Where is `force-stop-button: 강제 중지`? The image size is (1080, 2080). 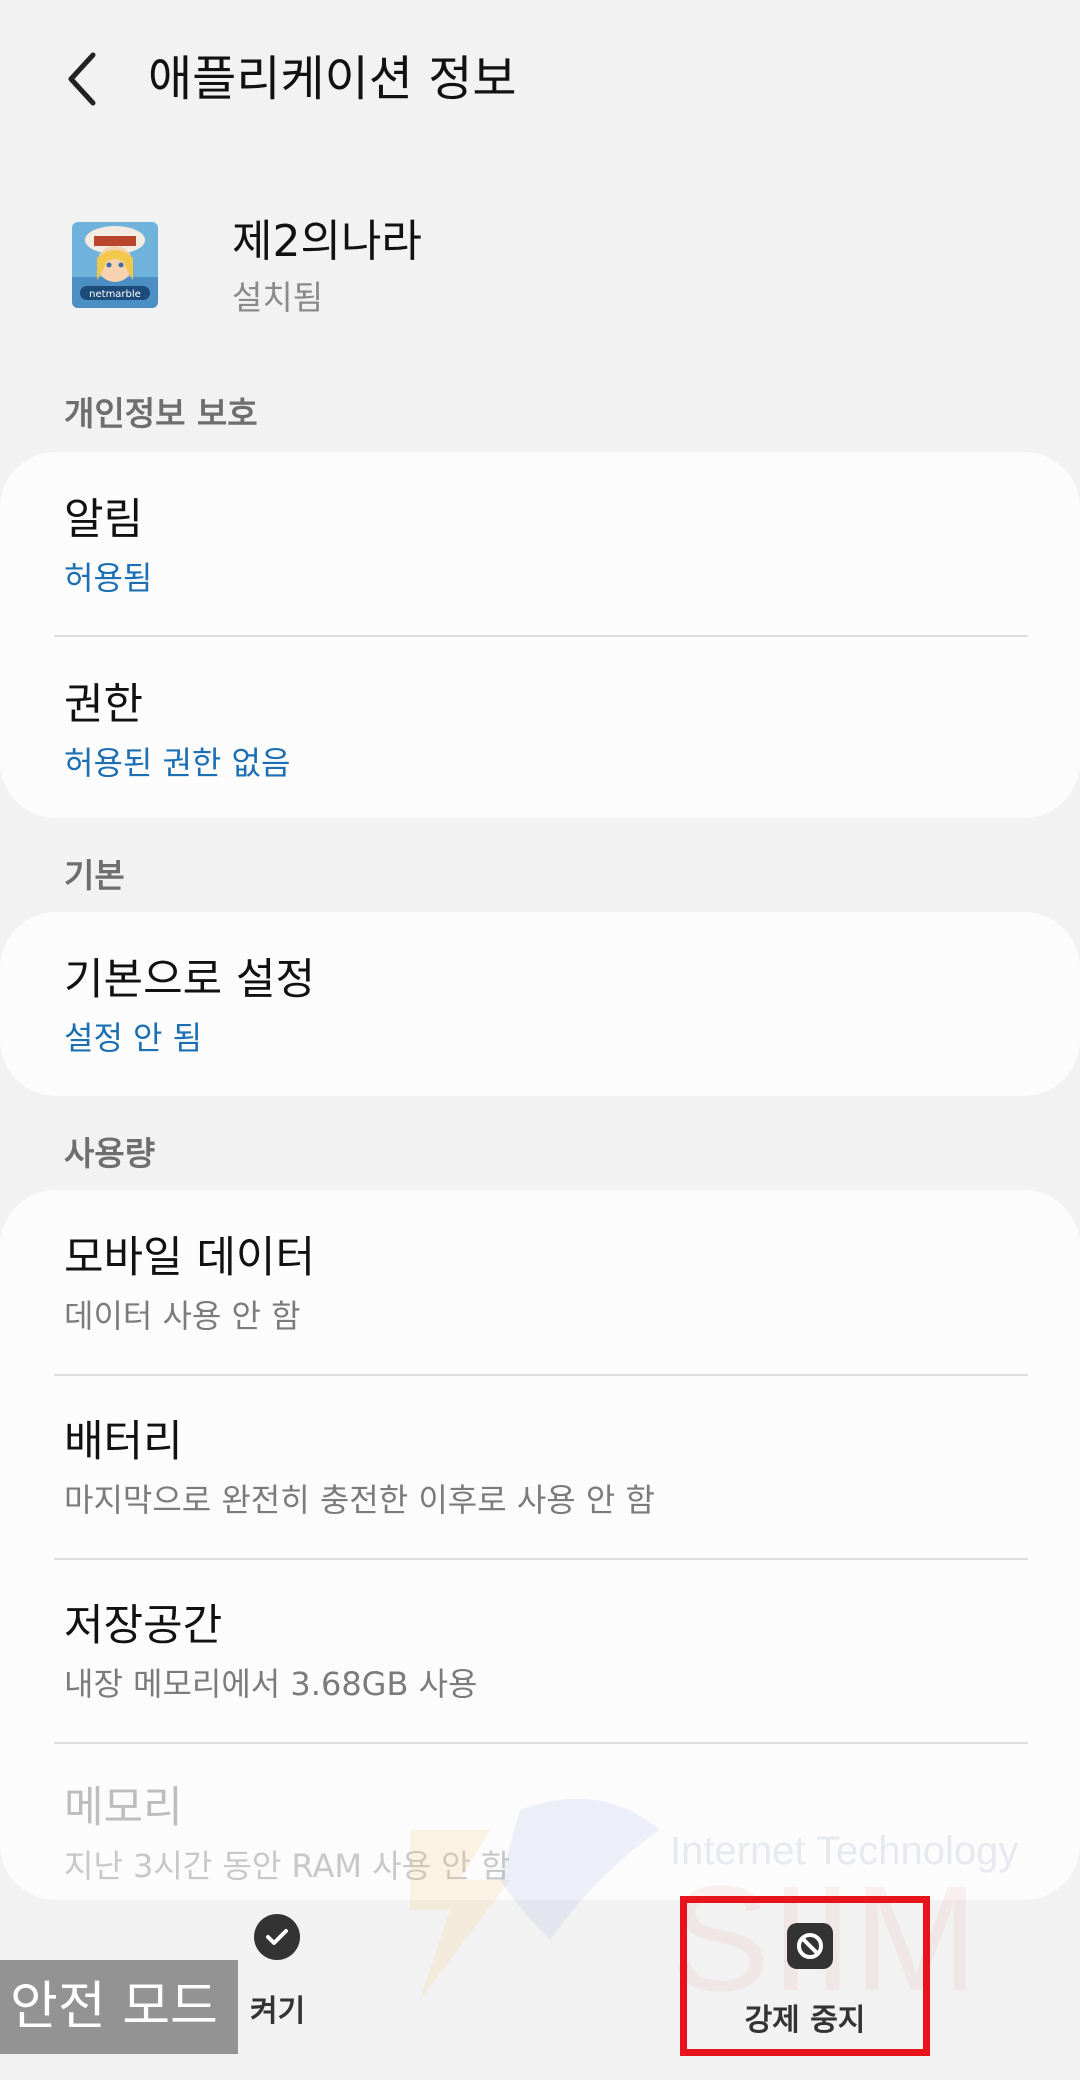
force-stop-button: 강제 중지 is located at coordinates (805, 1976).